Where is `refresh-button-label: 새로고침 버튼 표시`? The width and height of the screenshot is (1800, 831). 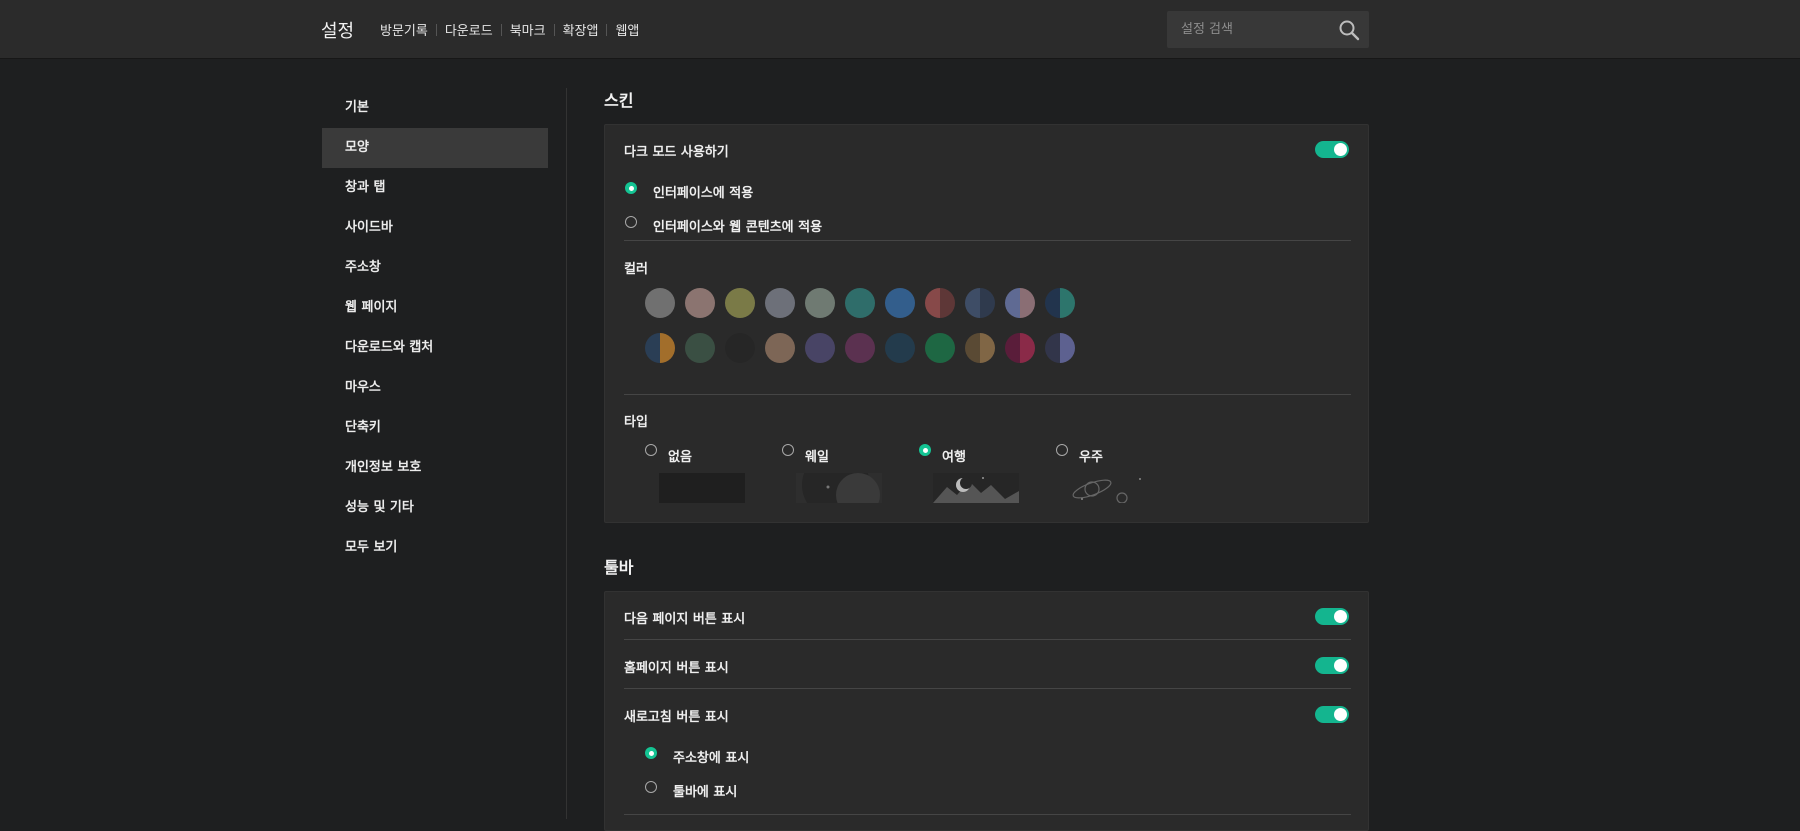 refresh-button-label: 새로고침 버튼 표시 is located at coordinates (676, 717).